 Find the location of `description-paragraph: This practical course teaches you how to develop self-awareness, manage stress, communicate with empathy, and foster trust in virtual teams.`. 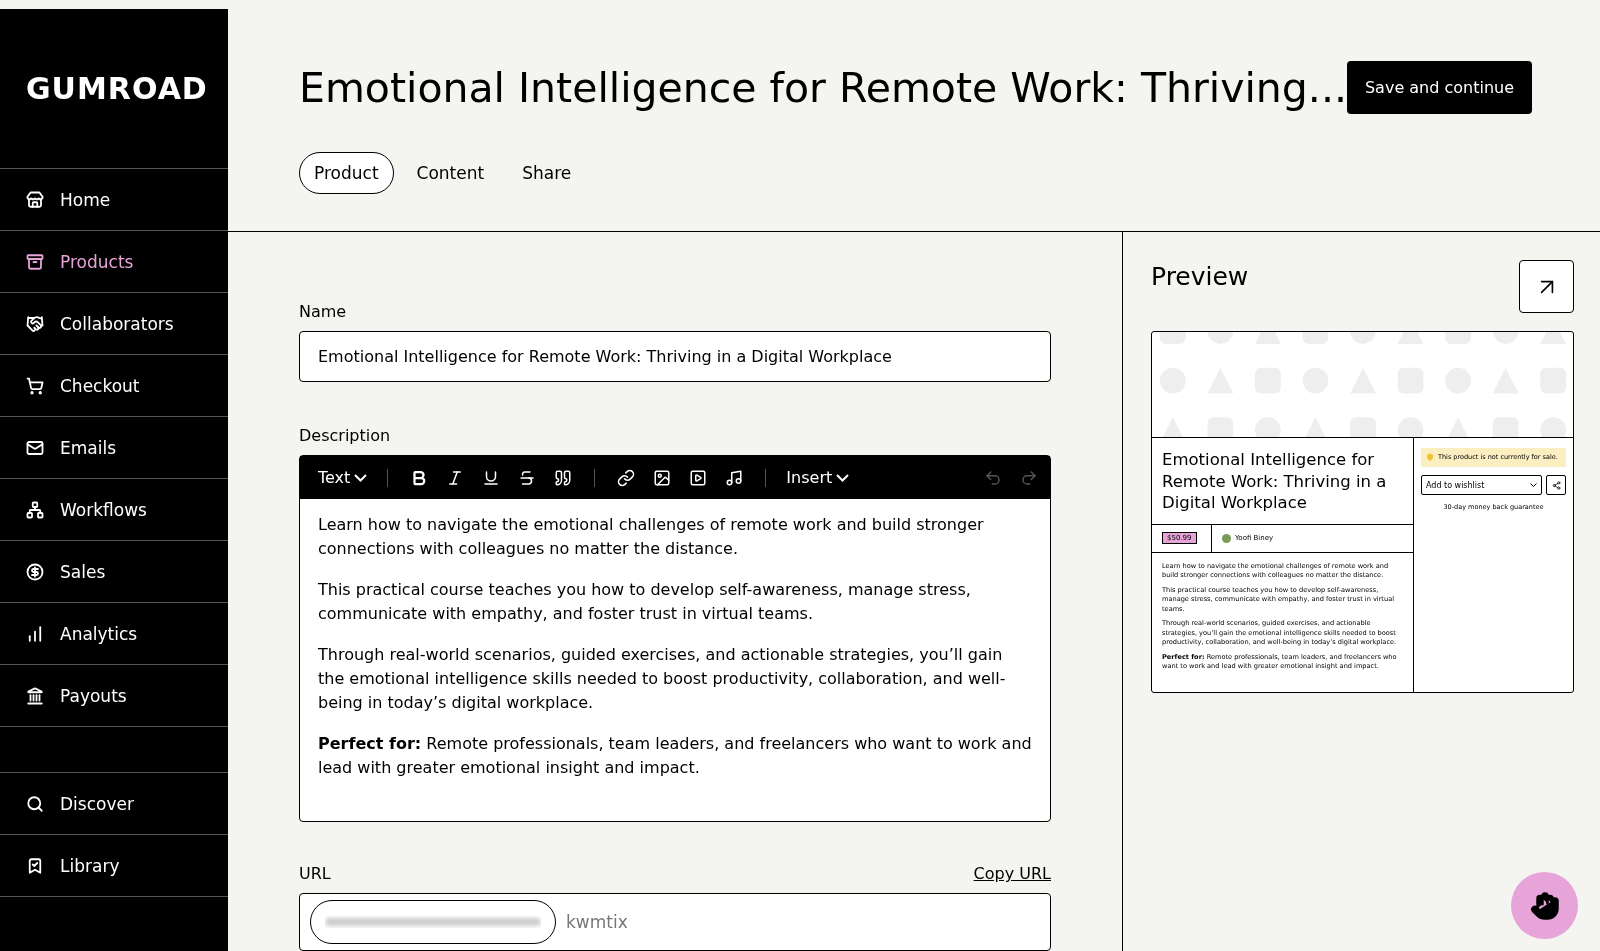

description-paragraph: This practical course teaches you how to develop self-awareness, manage stress, communicate with empathy, and foster trust in virtual teams. is located at coordinates (645, 602).